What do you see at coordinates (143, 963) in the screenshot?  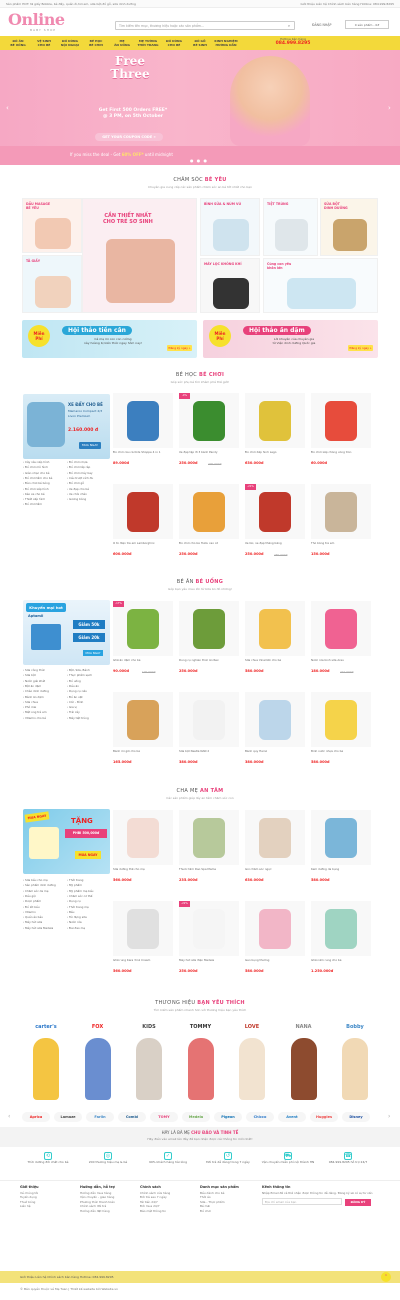 I see `product-name: Ghế rung Kara 3in1 Cream` at bounding box center [143, 963].